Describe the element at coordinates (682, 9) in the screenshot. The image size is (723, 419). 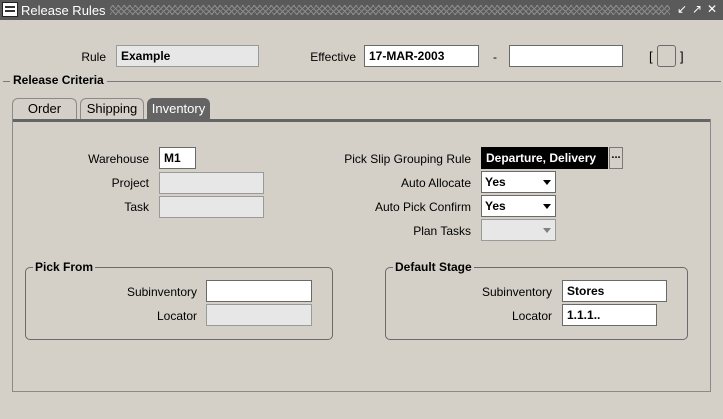
I see `minimize-icon: ↙` at that location.